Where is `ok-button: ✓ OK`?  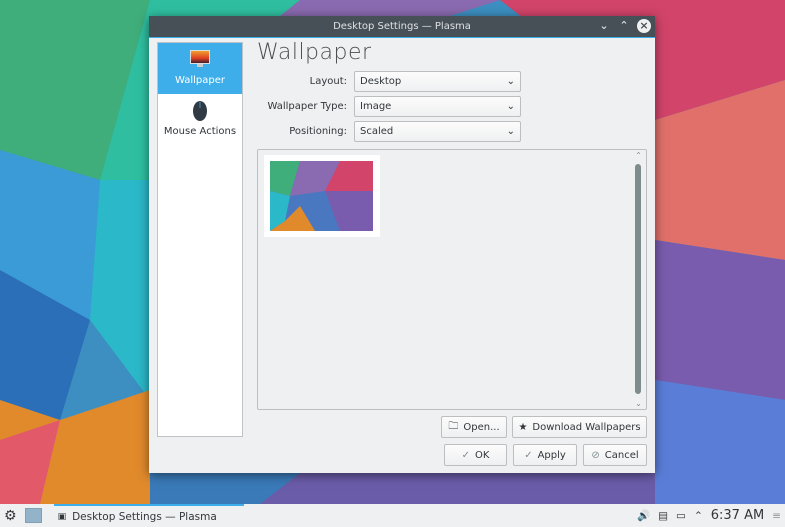 ok-button: ✓ OK is located at coordinates (475, 455).